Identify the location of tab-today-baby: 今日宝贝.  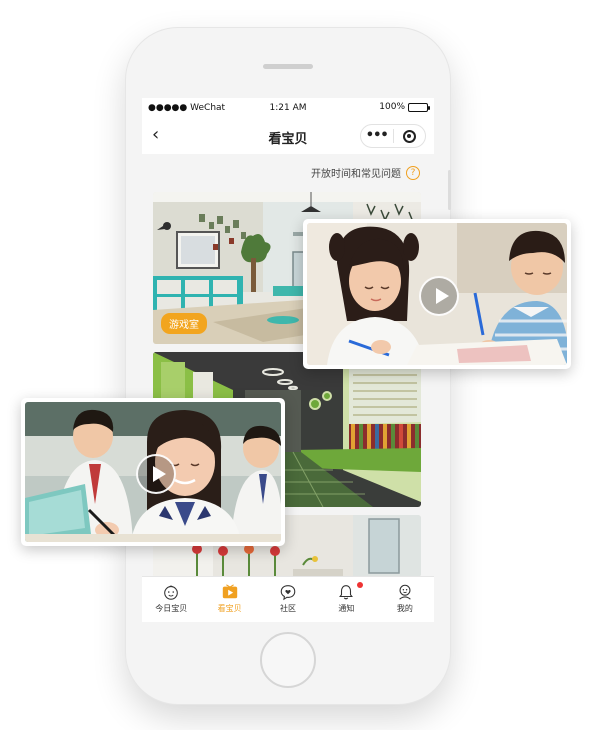
(171, 599).